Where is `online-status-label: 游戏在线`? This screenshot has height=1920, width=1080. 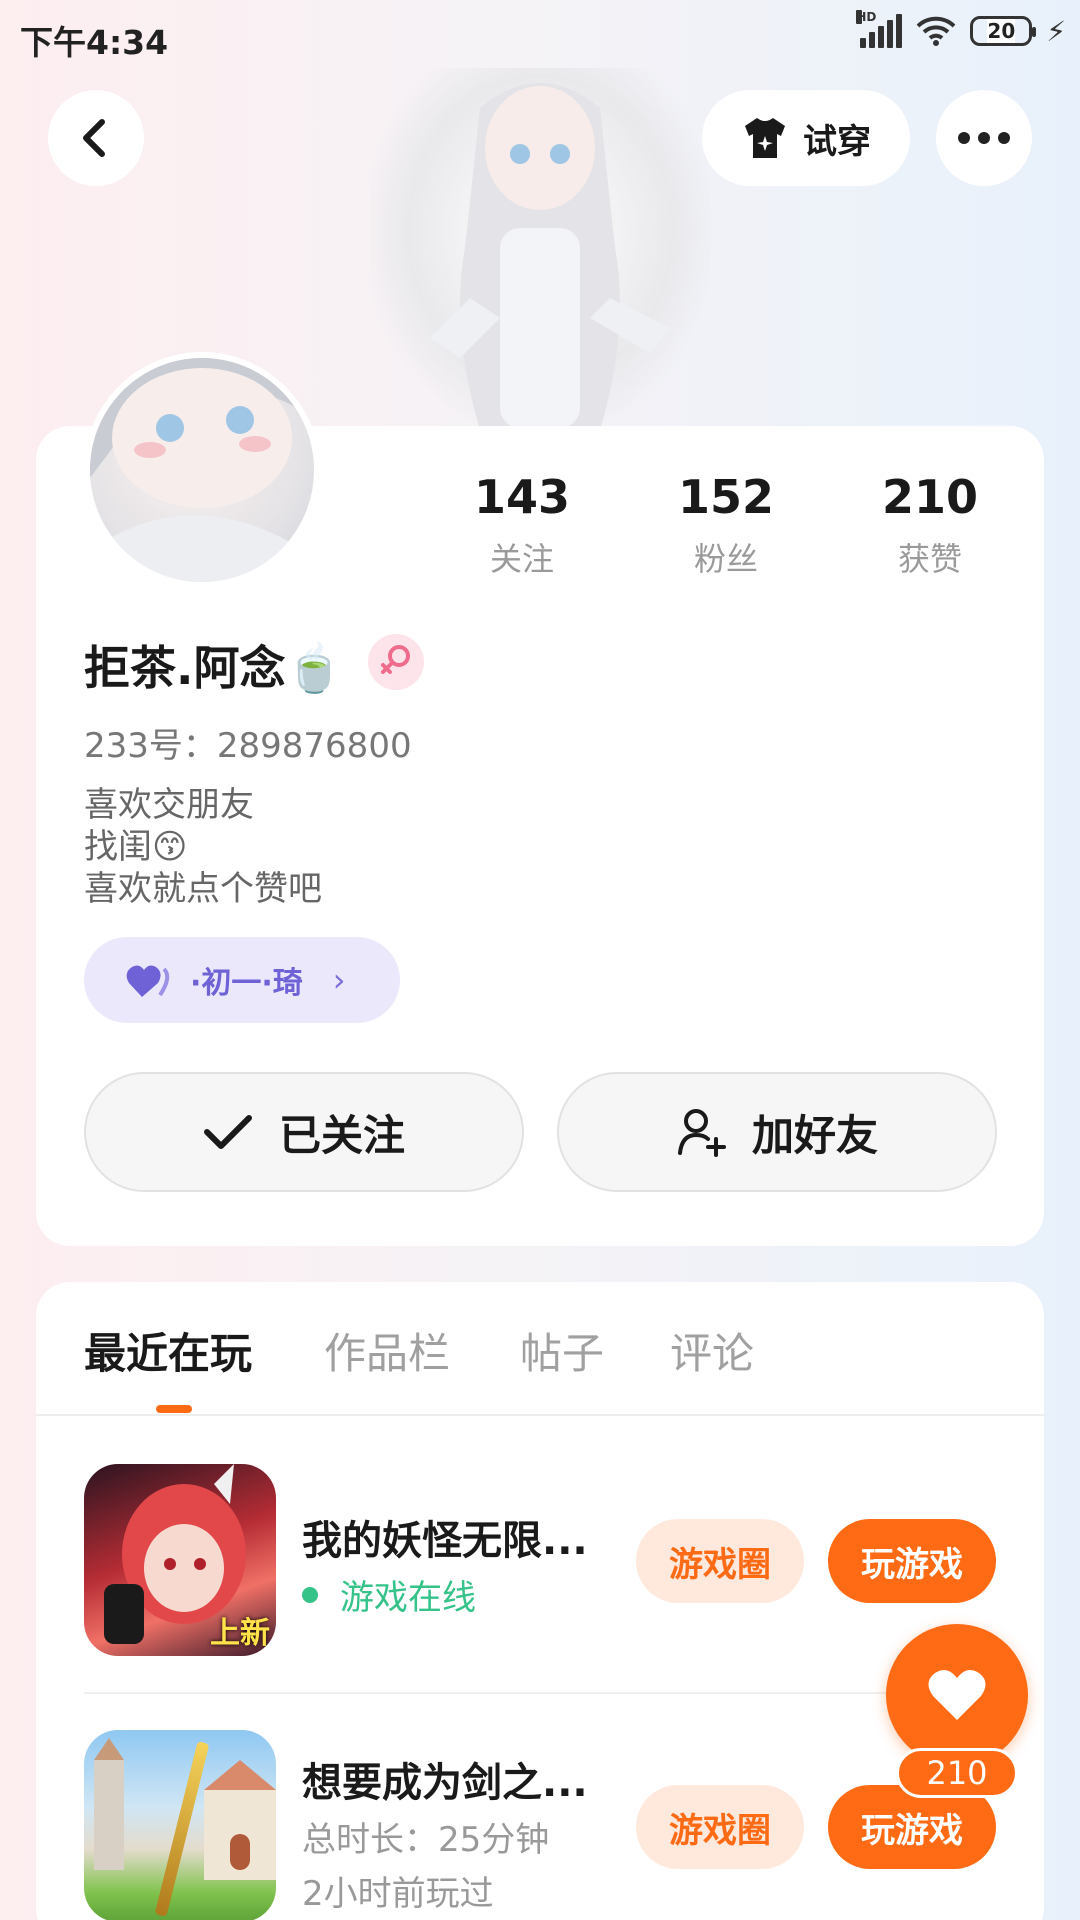 online-status-label: 游戏在线 is located at coordinates (408, 1598).